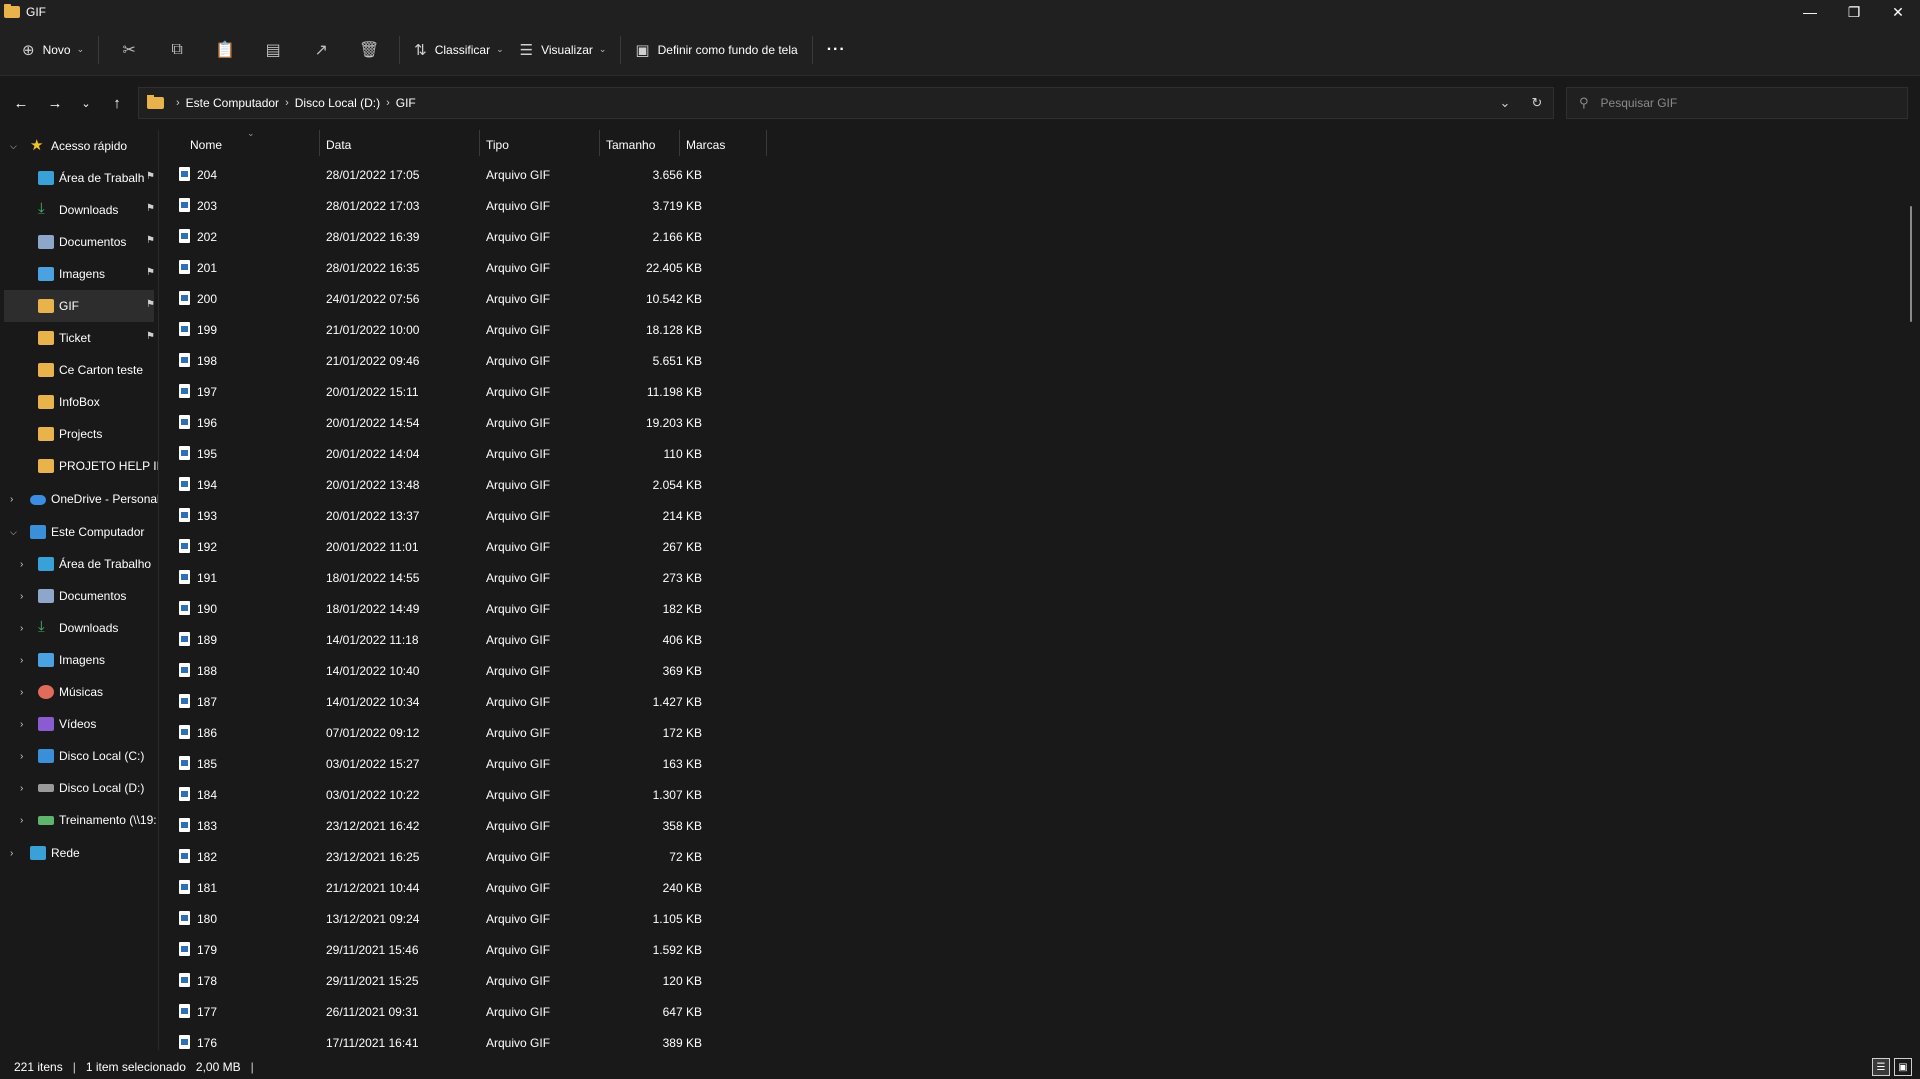 This screenshot has height=1079, width=1920. What do you see at coordinates (79, 788) in the screenshot?
I see `sidebar-item: › Disco Local (D:)` at bounding box center [79, 788].